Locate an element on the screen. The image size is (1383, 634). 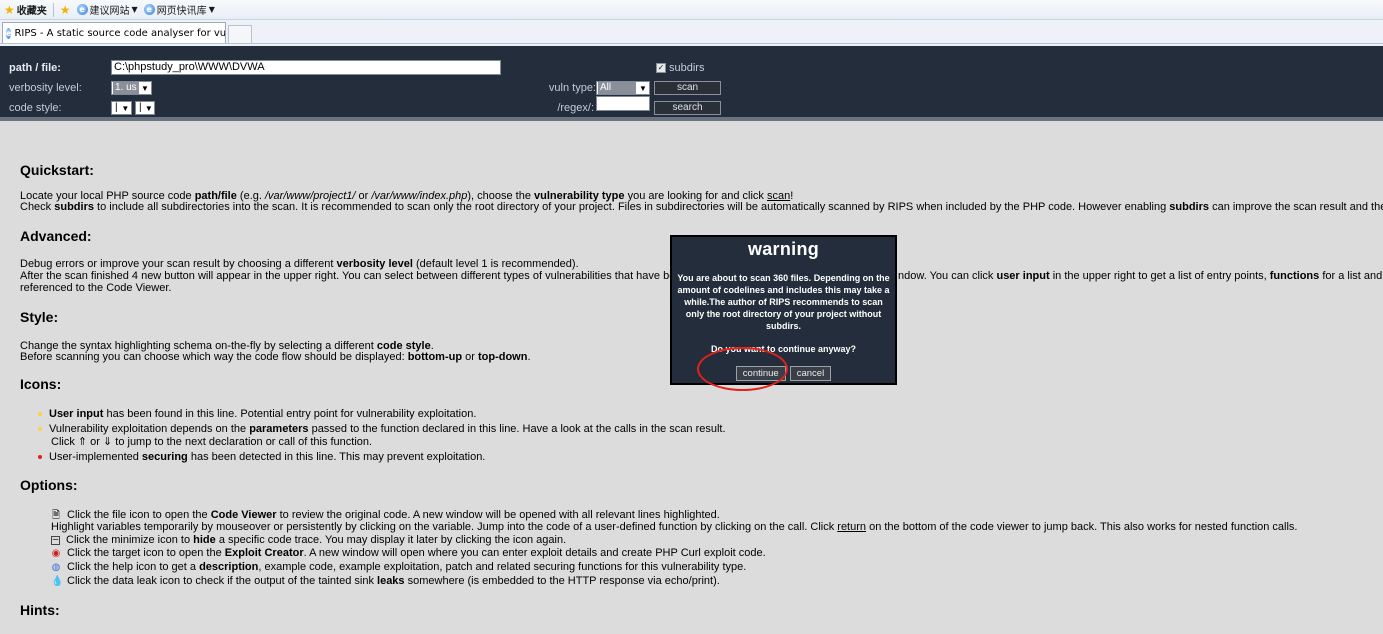
style-title: Style: is located at coordinates (39, 317).